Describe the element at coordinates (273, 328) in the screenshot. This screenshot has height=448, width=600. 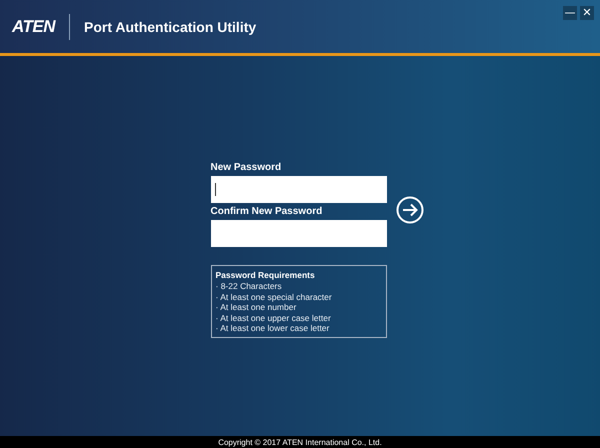
I see `requirement-item: · At least one lower case letter` at that location.